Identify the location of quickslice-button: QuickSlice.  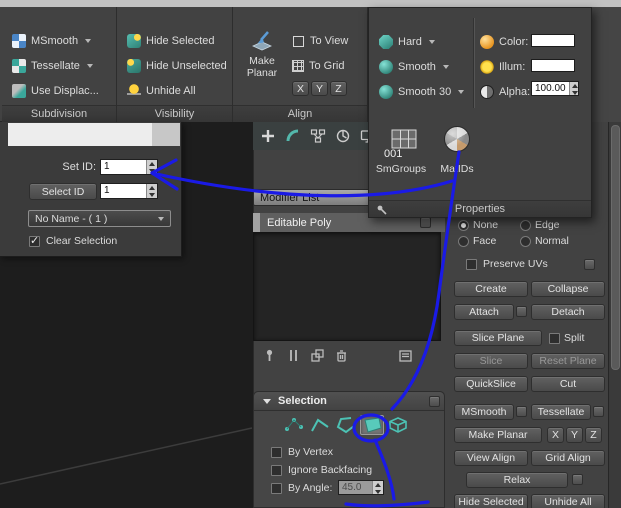
(491, 384).